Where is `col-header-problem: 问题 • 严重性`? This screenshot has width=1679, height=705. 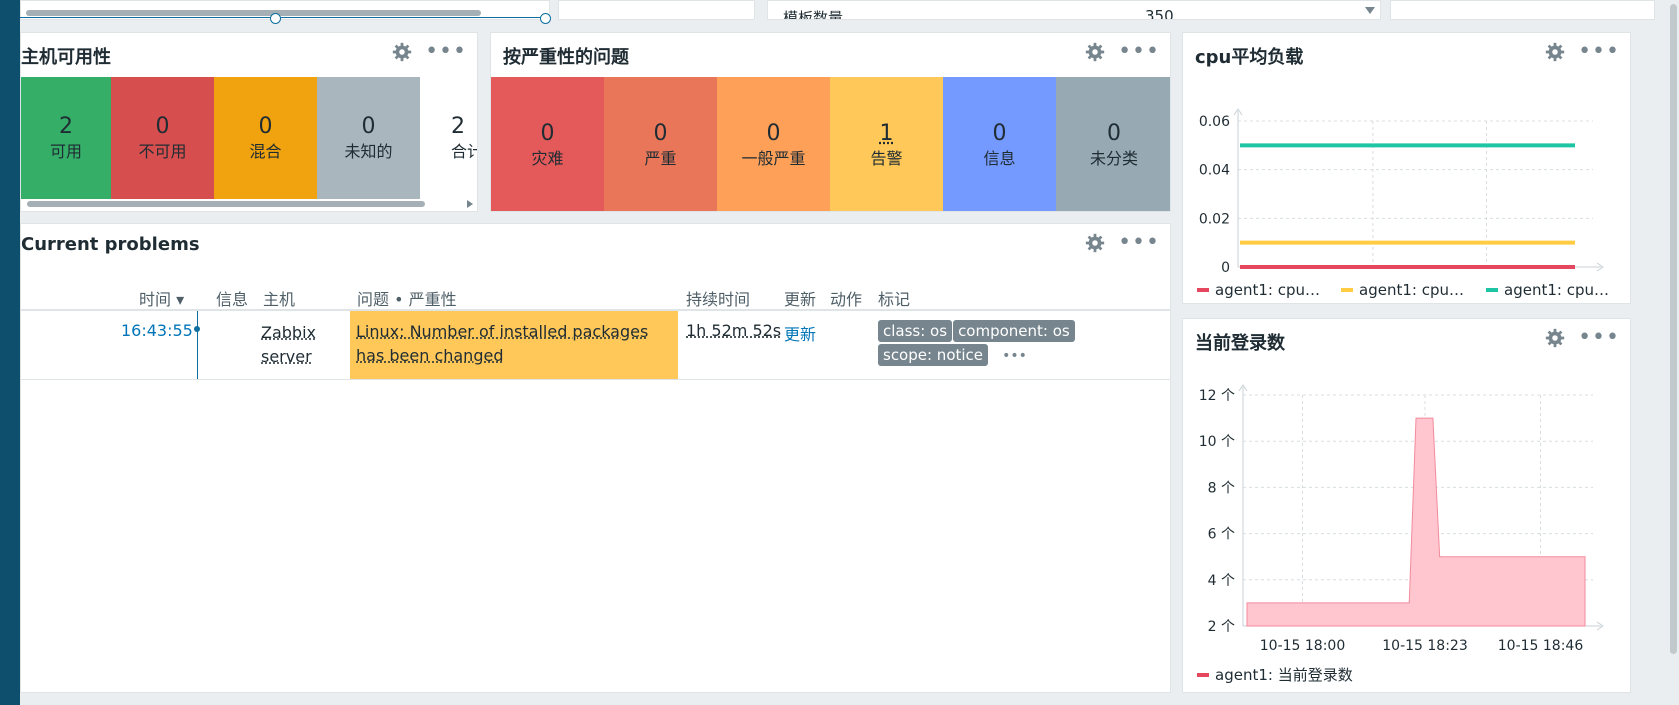 col-header-problem: 问题 • 严重性 is located at coordinates (407, 299).